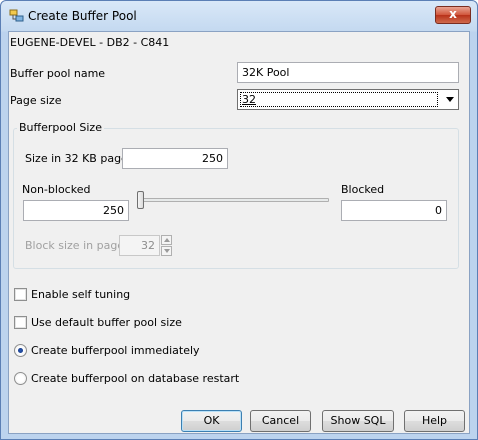  I want to click on close-icon: x, so click(453, 14).